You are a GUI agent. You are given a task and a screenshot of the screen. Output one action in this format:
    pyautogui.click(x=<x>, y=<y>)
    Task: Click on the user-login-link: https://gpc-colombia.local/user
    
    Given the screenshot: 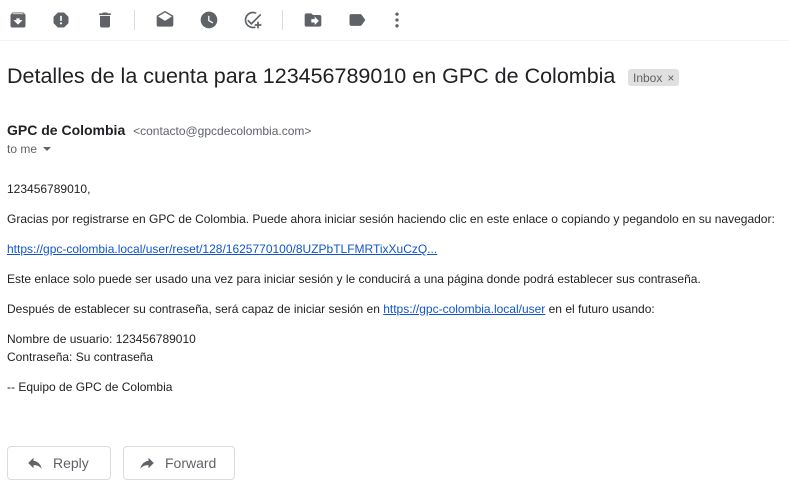 What is the action you would take?
    pyautogui.click(x=464, y=309)
    